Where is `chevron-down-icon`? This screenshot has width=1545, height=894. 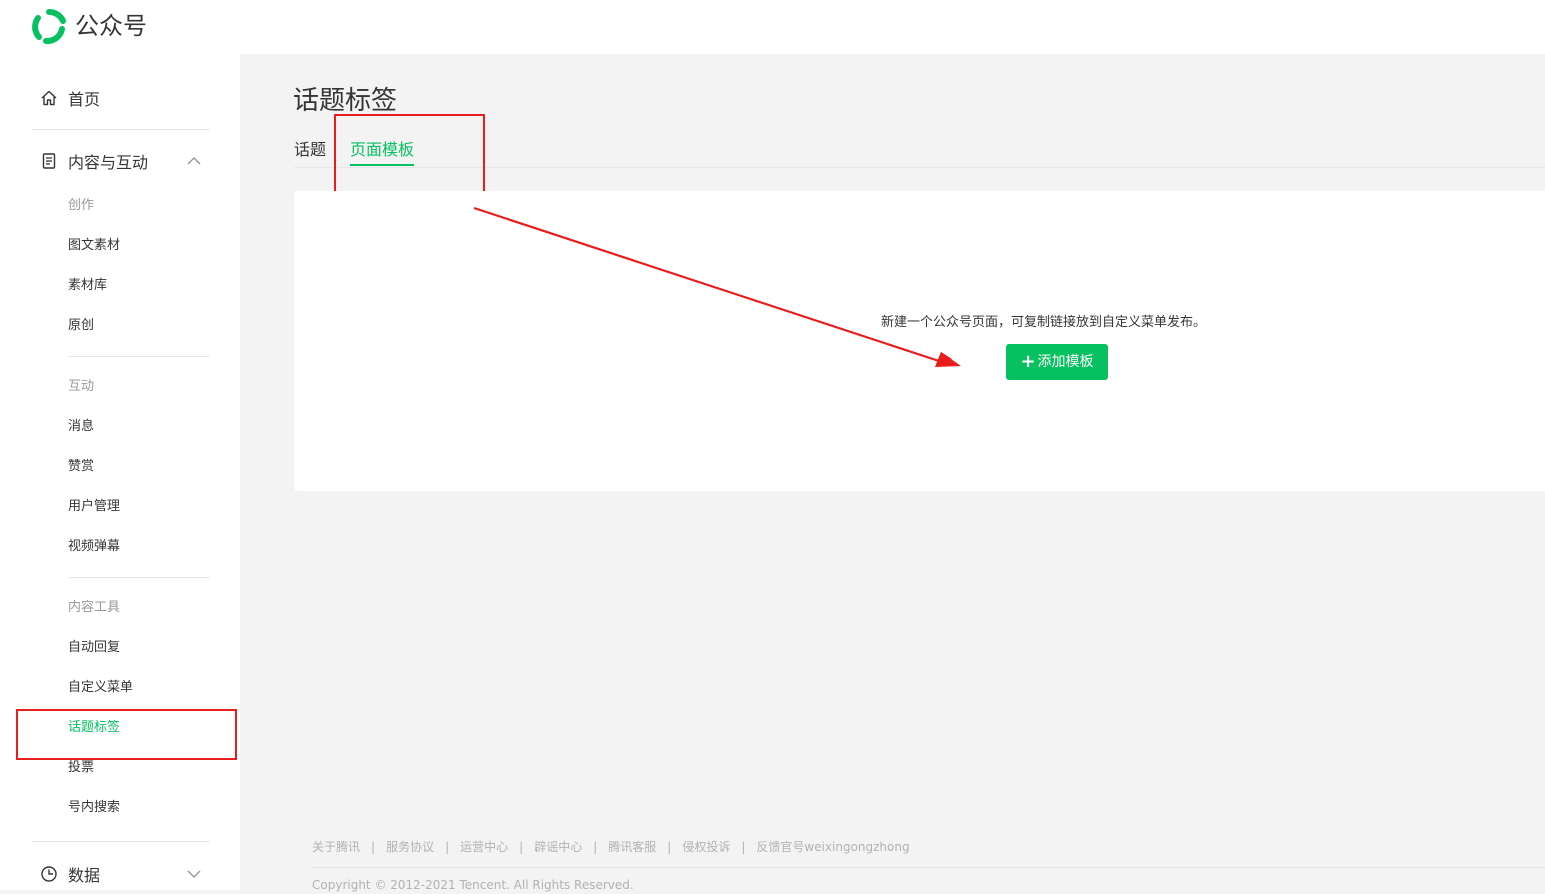 chevron-down-icon is located at coordinates (194, 874).